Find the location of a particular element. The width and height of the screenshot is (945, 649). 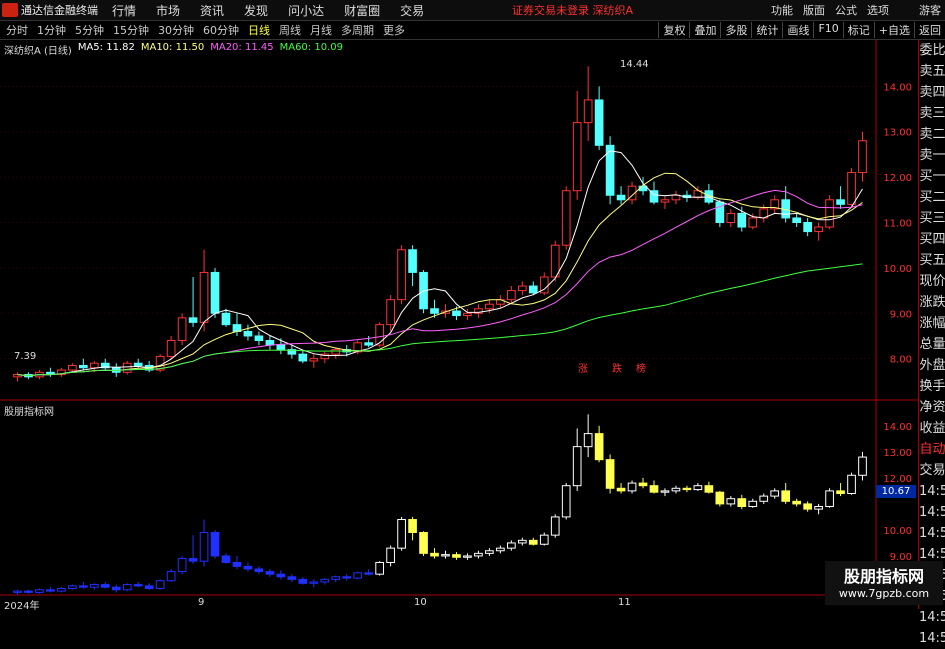

menu-item-market: 市场 is located at coordinates (168, 10).